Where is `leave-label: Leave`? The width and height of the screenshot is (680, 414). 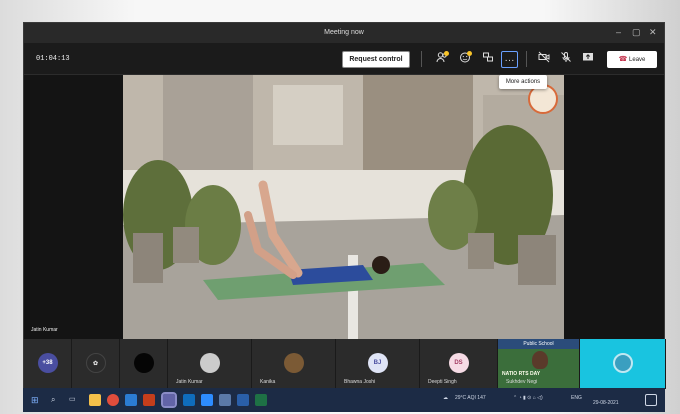 leave-label: Leave is located at coordinates (637, 60).